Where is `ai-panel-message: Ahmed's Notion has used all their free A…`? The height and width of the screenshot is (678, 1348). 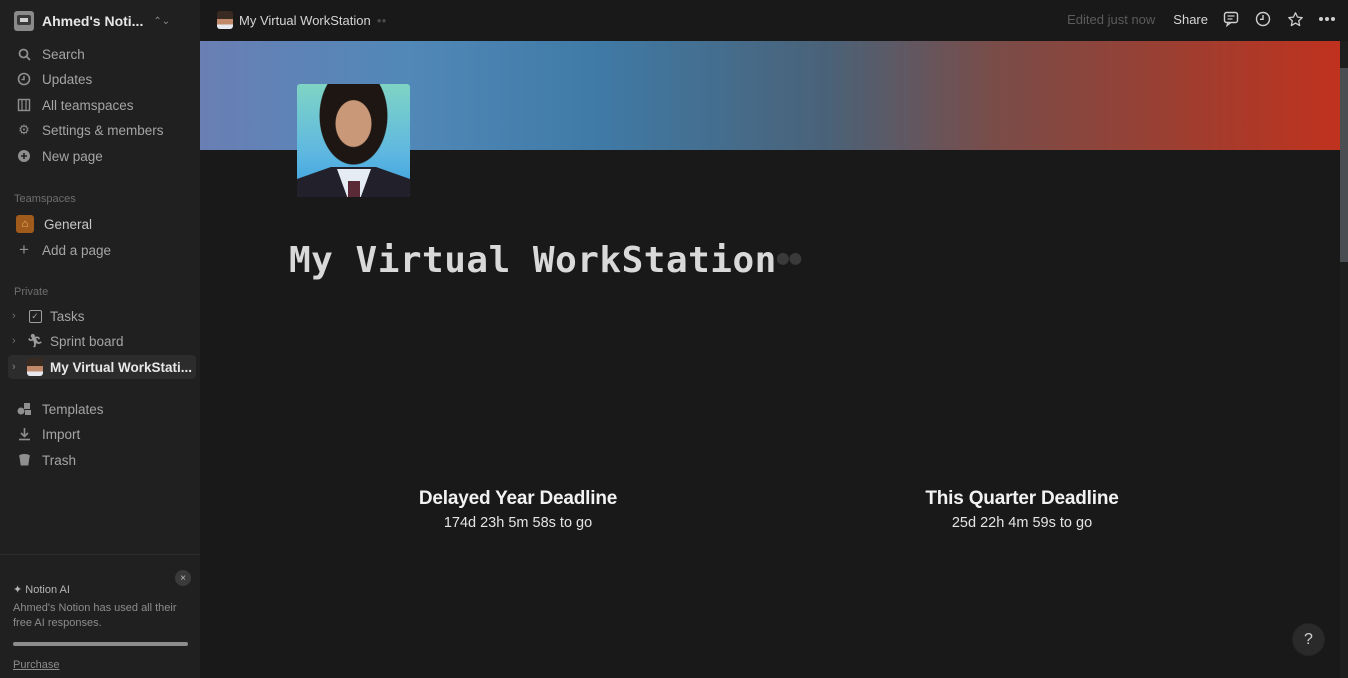
ai-panel-message: Ahmed's Notion has used all their free A… is located at coordinates (95, 615).